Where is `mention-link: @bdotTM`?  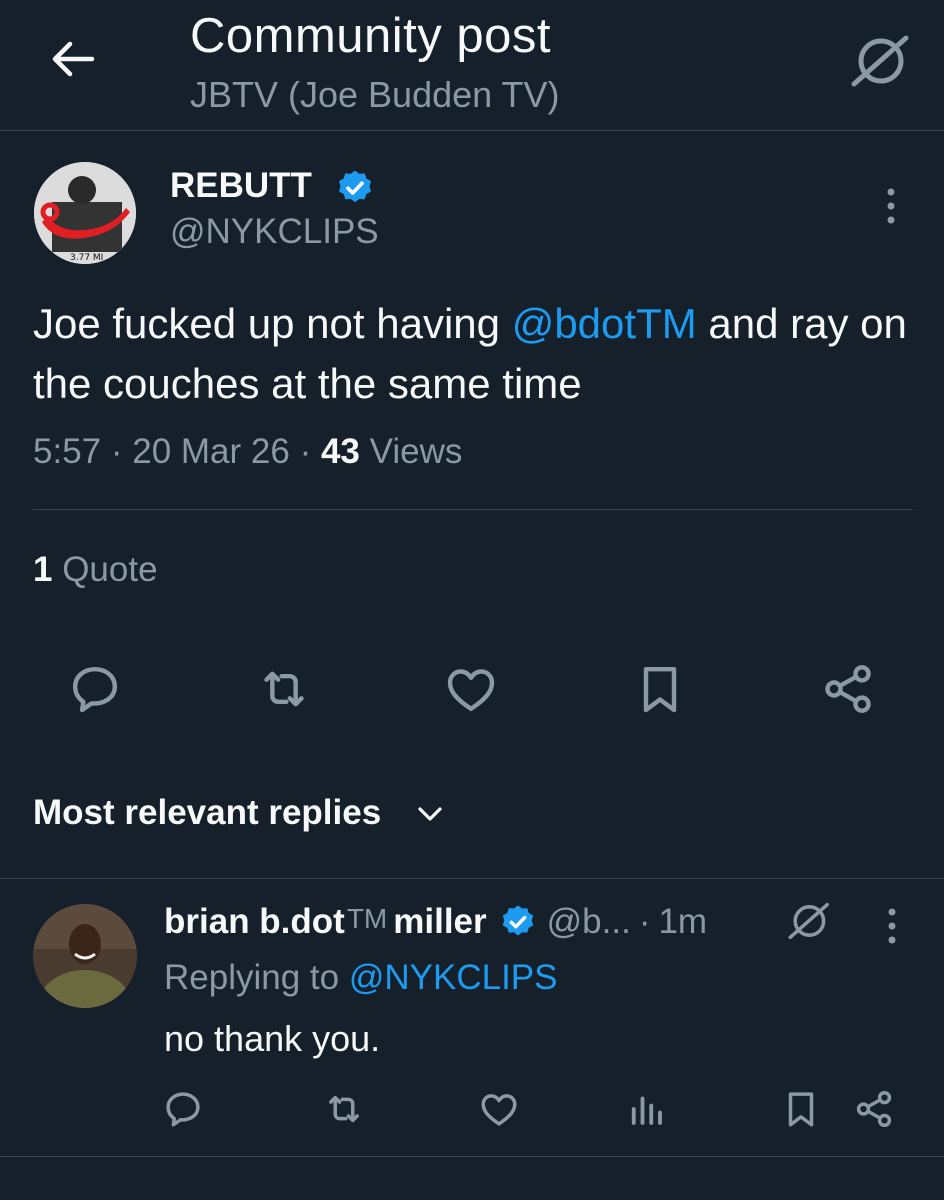
mention-link: @bdotTM is located at coordinates (604, 323).